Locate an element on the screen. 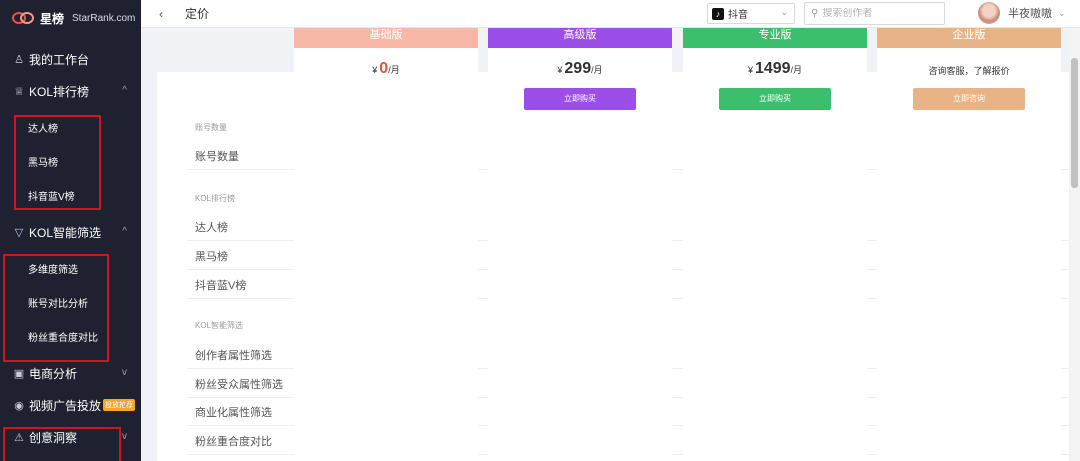 The width and height of the screenshot is (1080, 461). plan-header: 企业版 is located at coordinates (969, 38).